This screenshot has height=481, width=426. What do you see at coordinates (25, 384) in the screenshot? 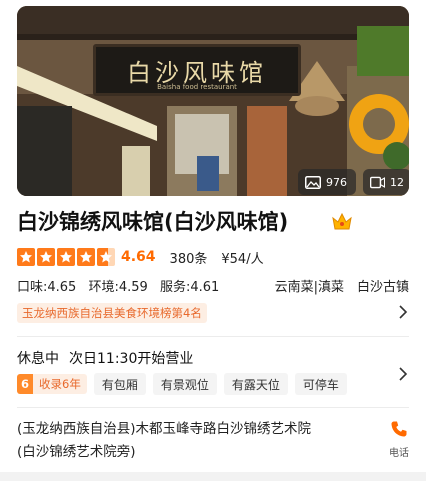
I see `years-number: 6` at bounding box center [25, 384].